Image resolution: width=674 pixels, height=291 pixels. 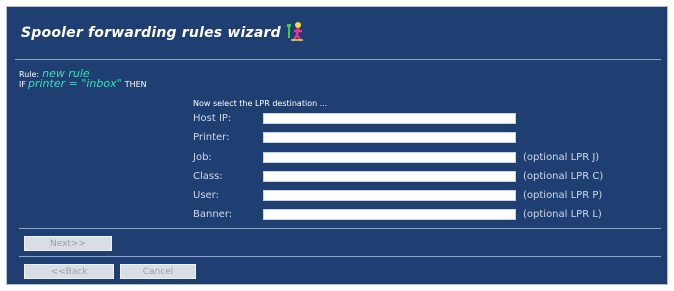 I want to click on rule-condition-row: IF printer = "inbox" THEN, so click(x=83, y=83).